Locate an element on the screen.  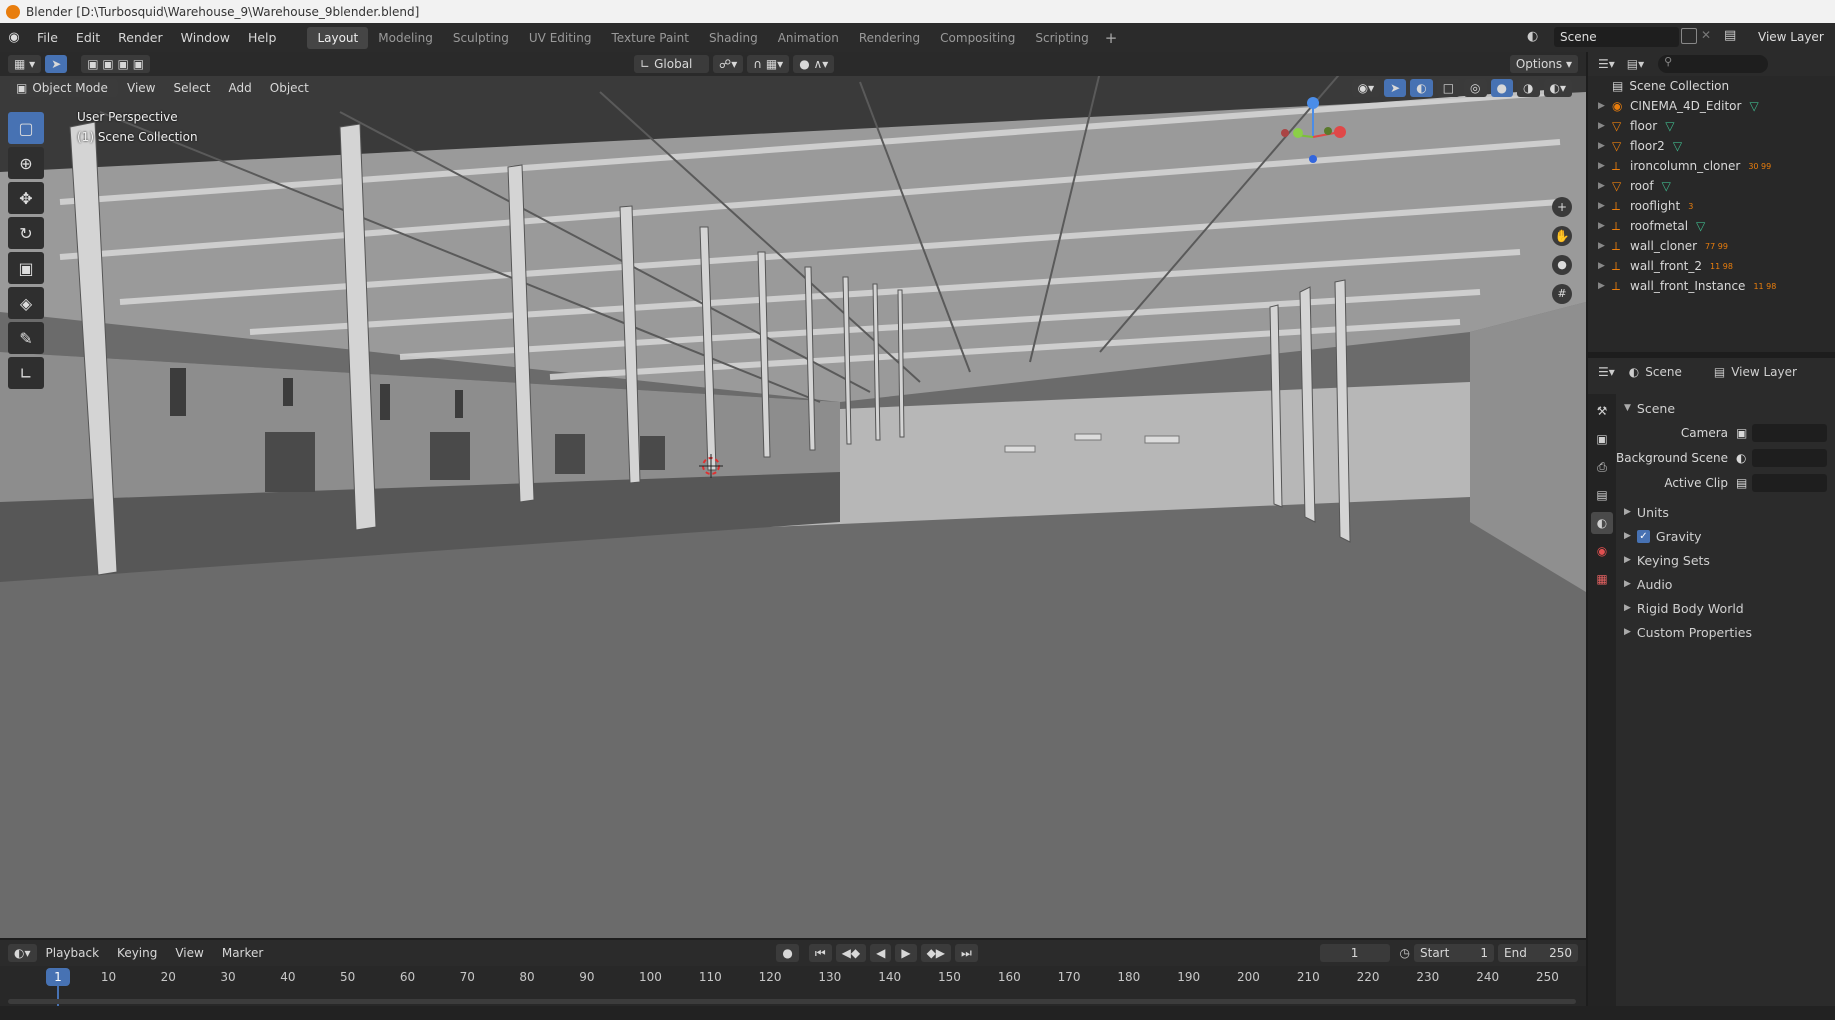
view-layer-props-icon: ▤ is located at coordinates (1602, 495).